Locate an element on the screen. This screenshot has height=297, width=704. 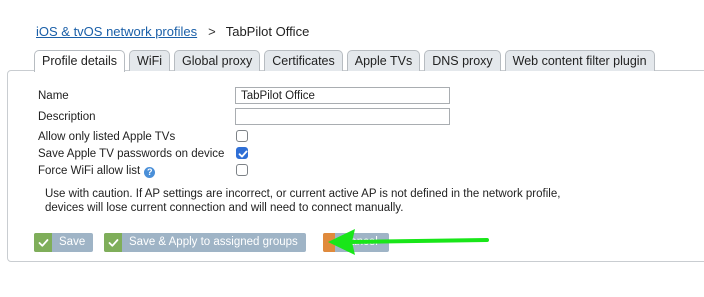
tab-profile-details: Profile details is located at coordinates (80, 61).